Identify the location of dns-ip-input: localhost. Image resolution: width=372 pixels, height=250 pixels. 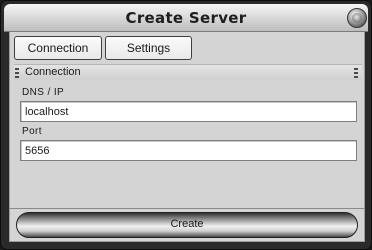
(188, 111).